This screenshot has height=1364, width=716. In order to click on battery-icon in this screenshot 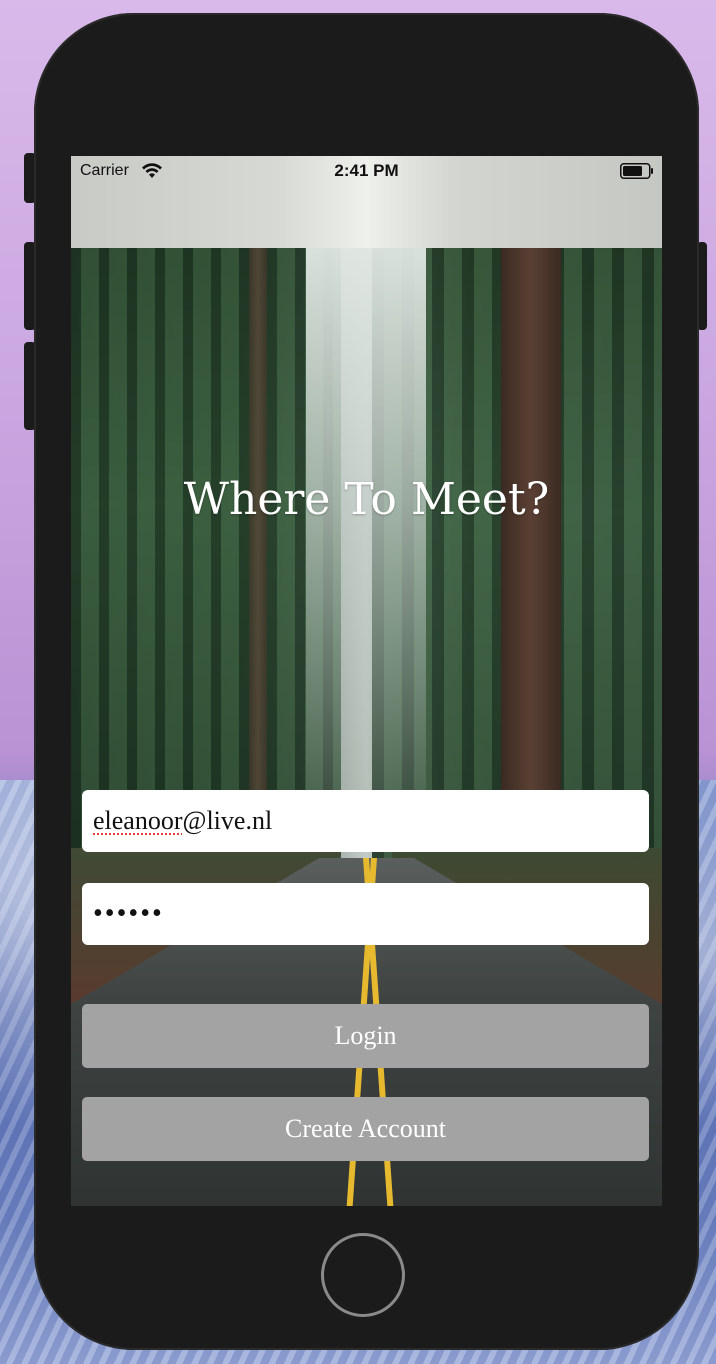, I will do `click(636, 171)`.